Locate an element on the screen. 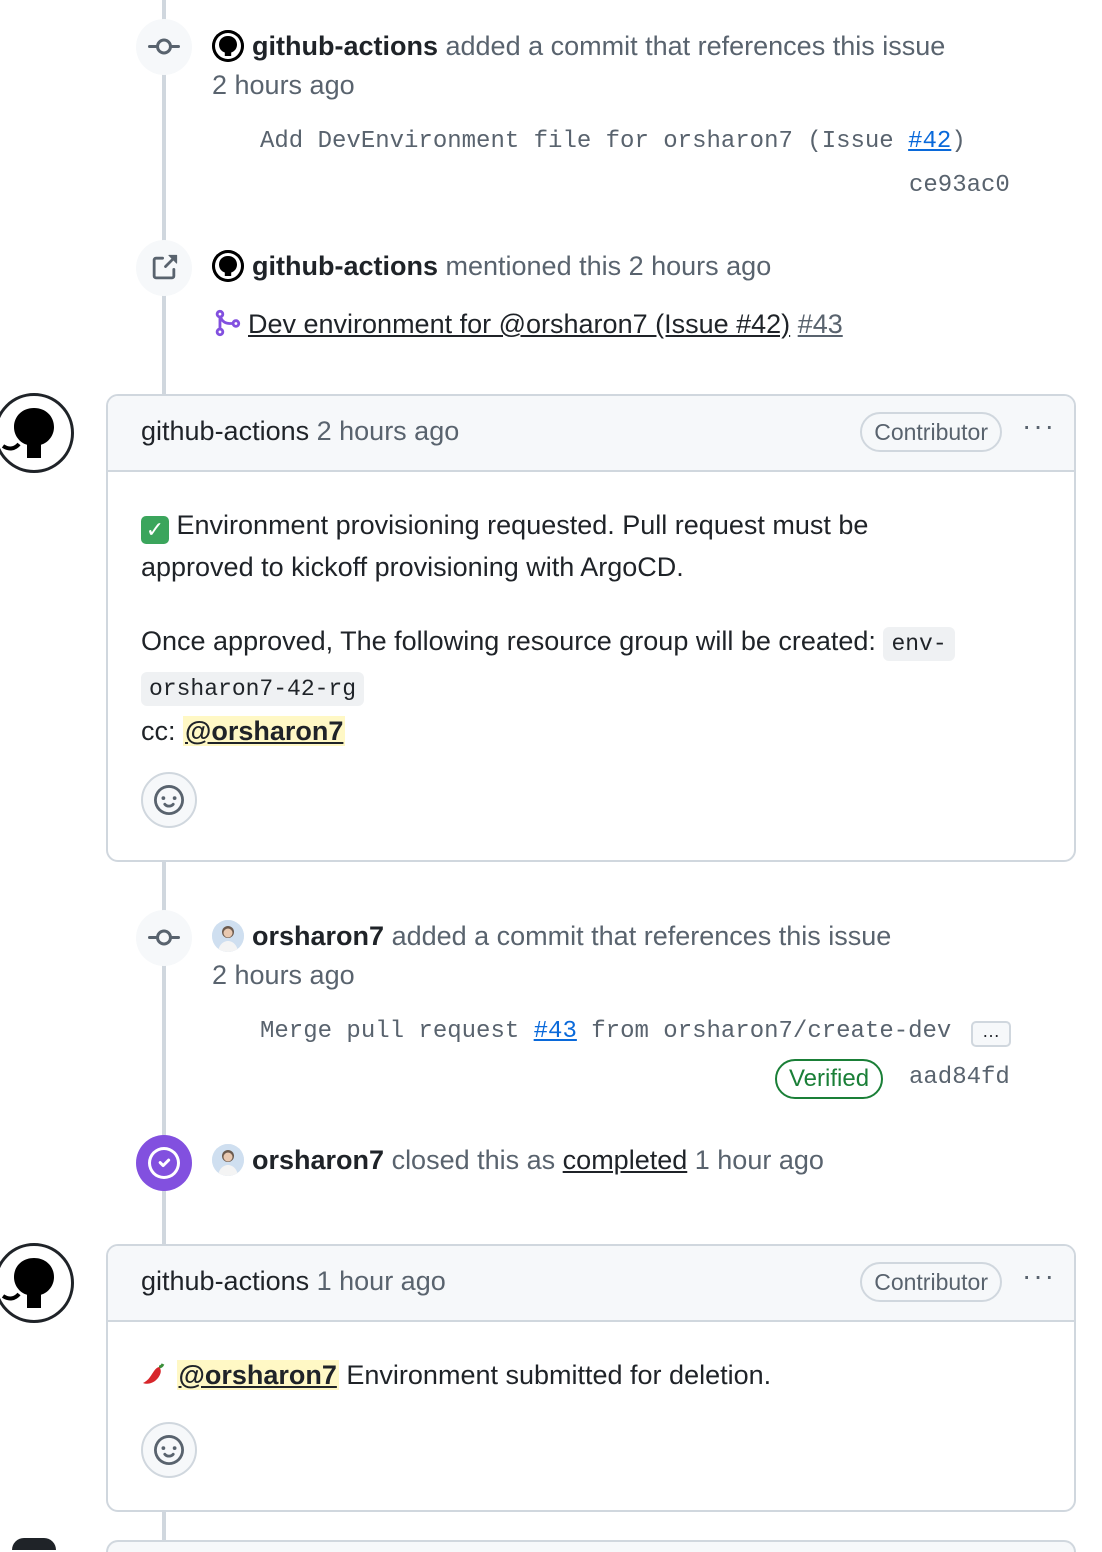 The width and height of the screenshot is (1102, 1552). issue-link: #42 is located at coordinates (929, 141).